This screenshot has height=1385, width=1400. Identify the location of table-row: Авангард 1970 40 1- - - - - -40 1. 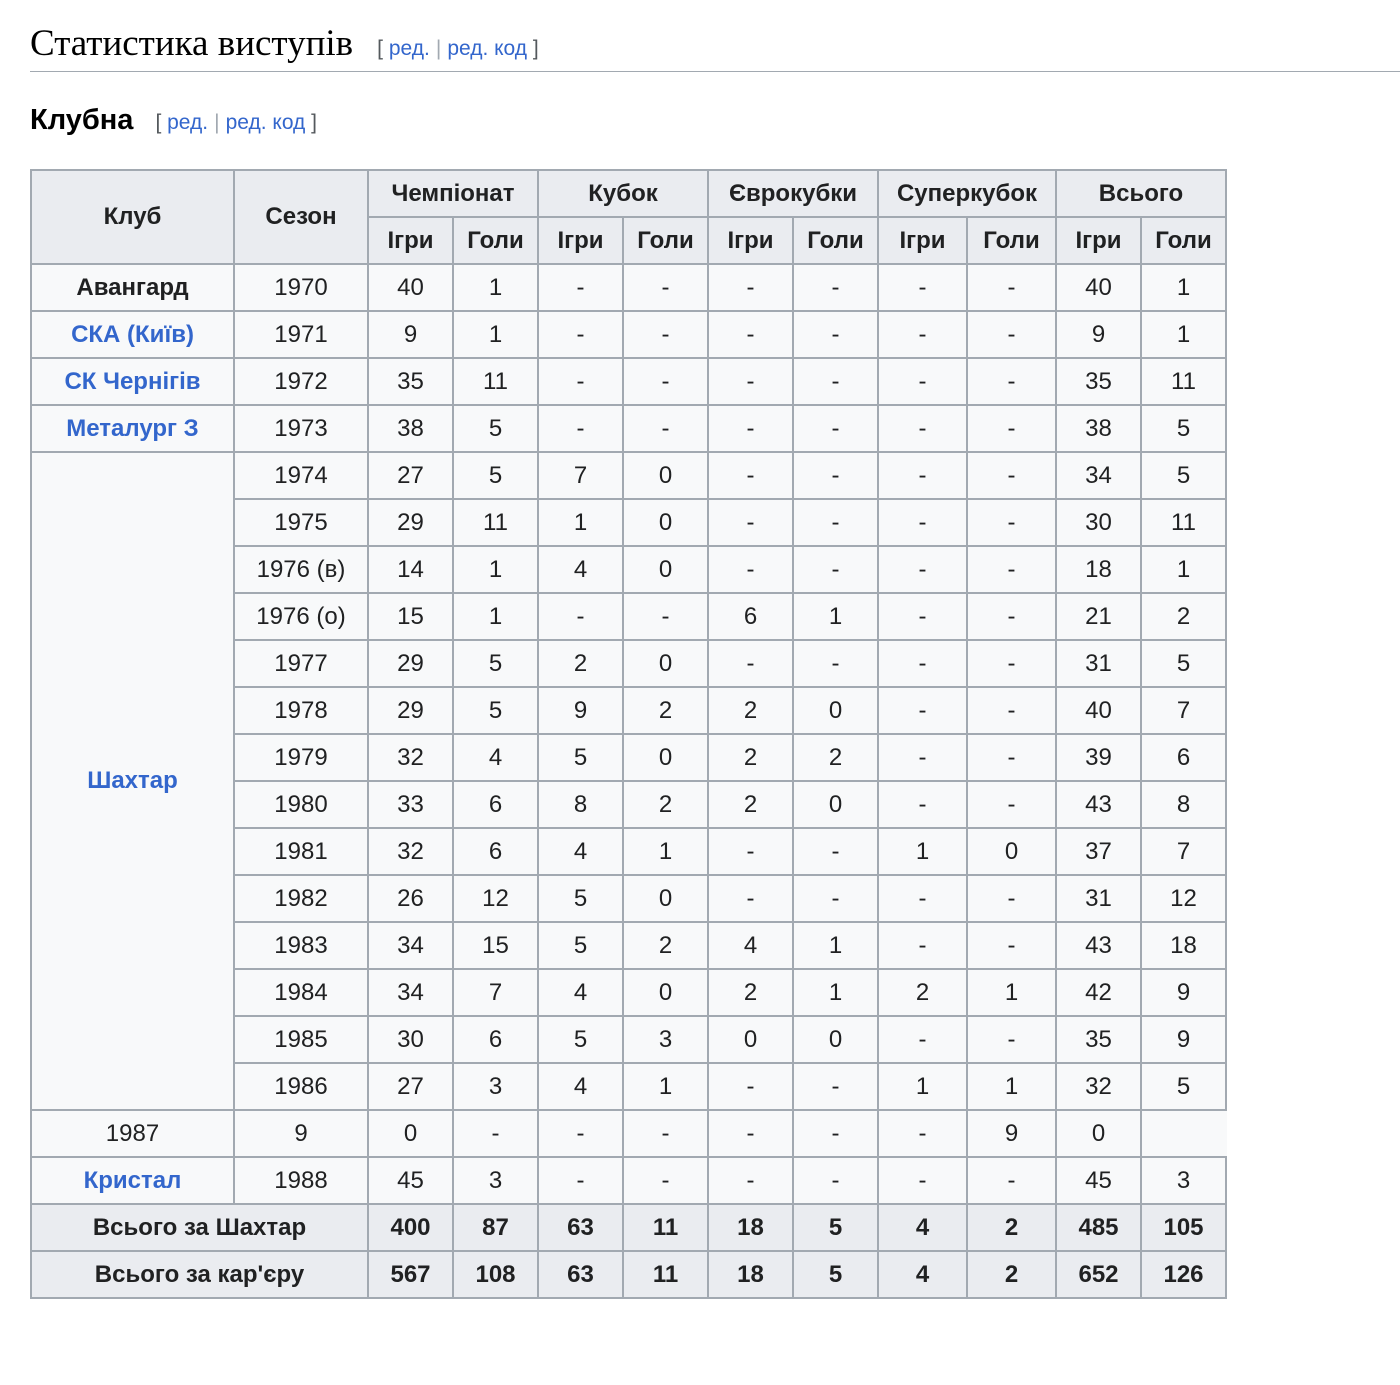
(628, 287).